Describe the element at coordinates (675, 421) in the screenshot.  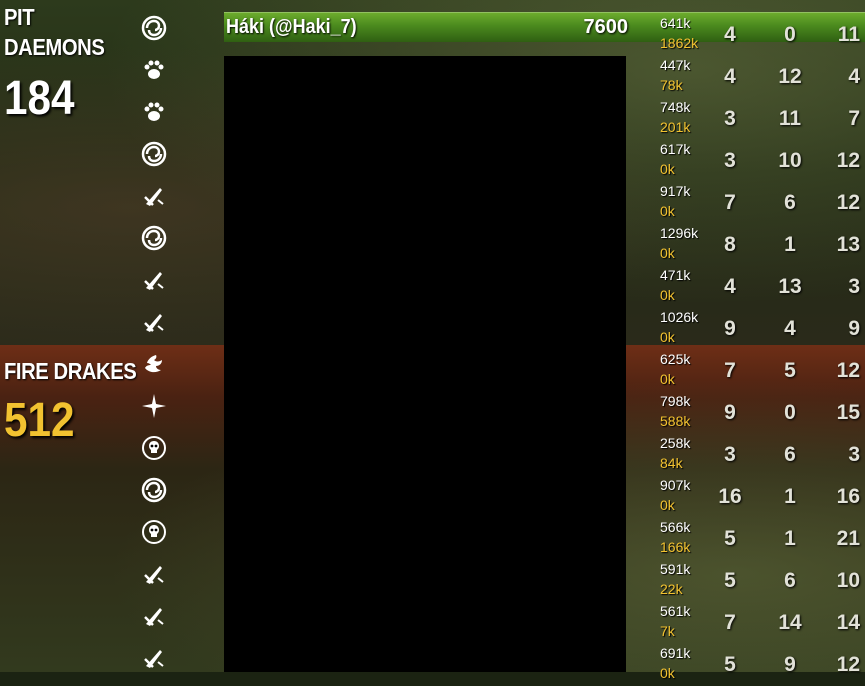
I see `healing-value: 588k` at that location.